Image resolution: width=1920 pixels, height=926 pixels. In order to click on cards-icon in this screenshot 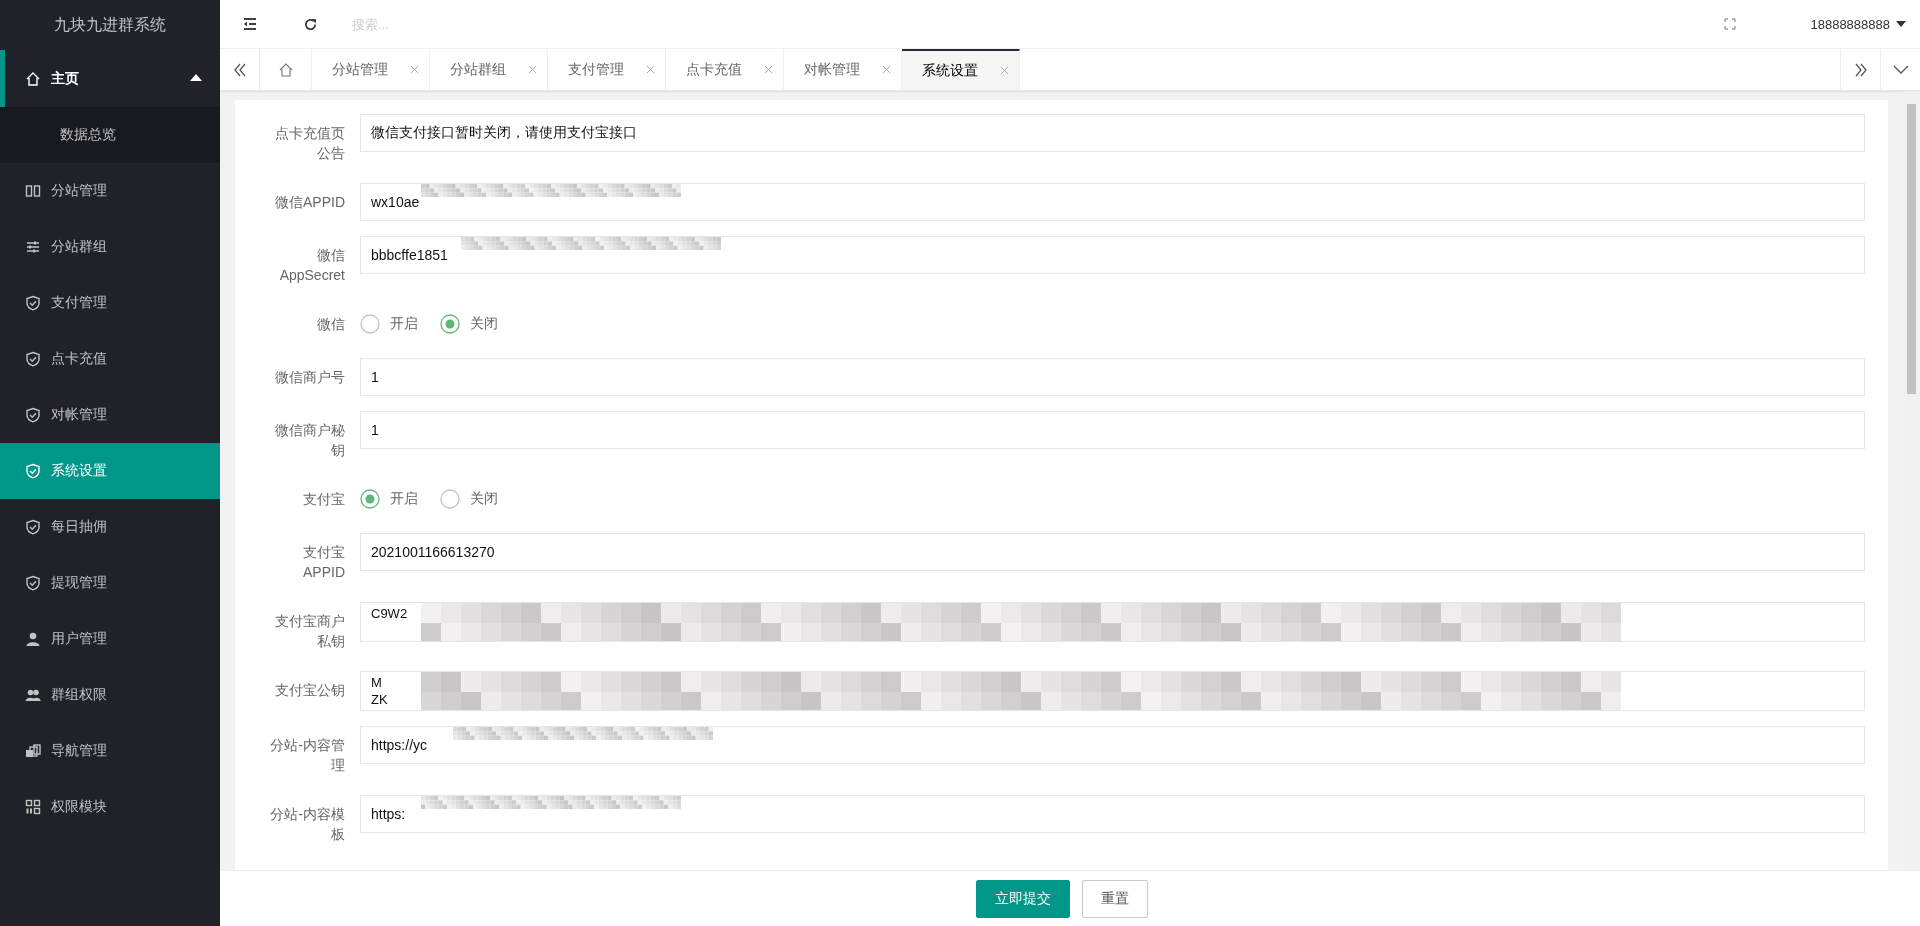, I will do `click(33, 751)`.